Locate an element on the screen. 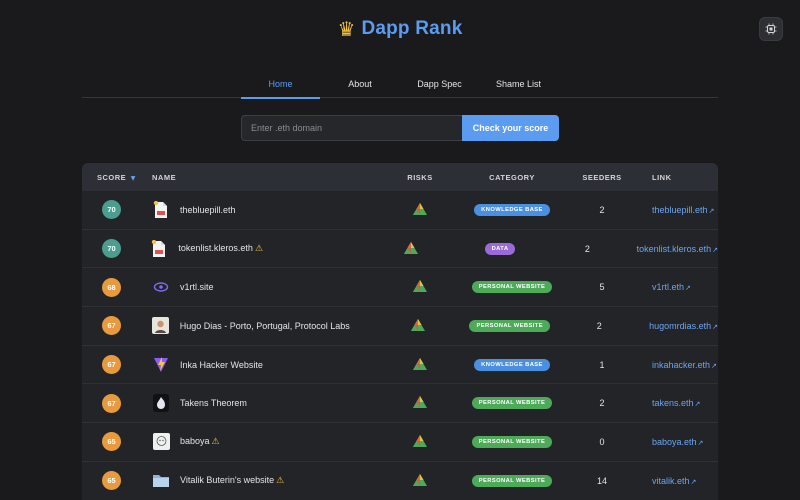 Image resolution: width=800 pixels, height=500 pixels. avatar-icon is located at coordinates (161, 326).